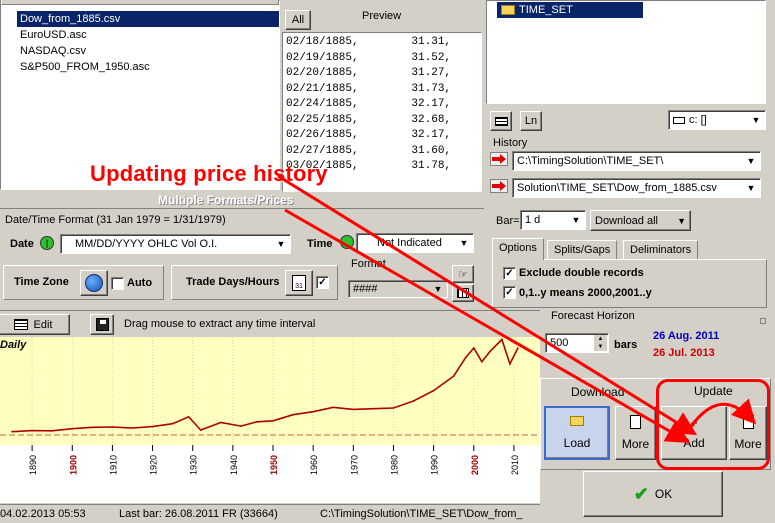 Image resolution: width=775 pixels, height=523 pixels. What do you see at coordinates (570, 10) in the screenshot?
I see `folder-item-time-set: TIME_SET` at bounding box center [570, 10].